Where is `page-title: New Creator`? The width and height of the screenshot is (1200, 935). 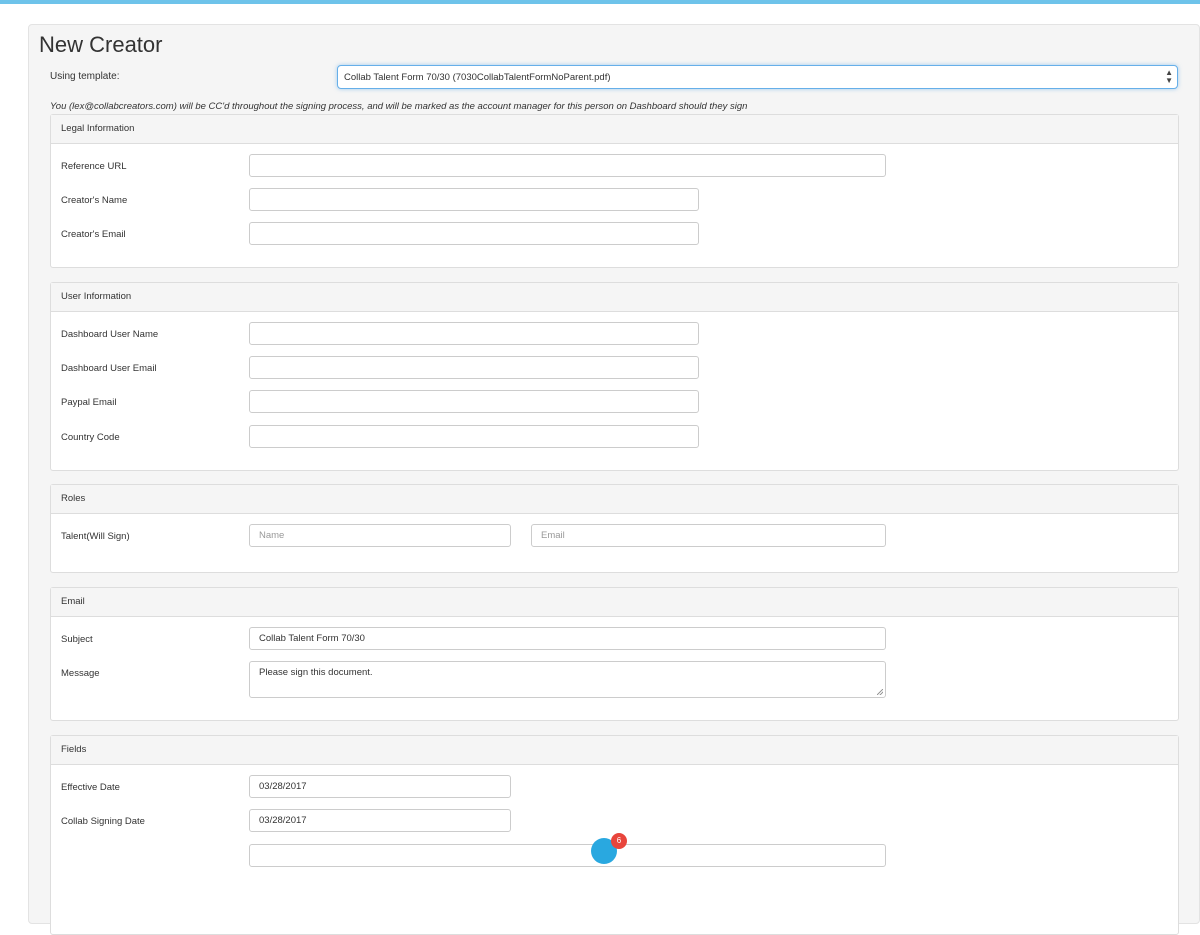
page-title: New Creator is located at coordinates (101, 44).